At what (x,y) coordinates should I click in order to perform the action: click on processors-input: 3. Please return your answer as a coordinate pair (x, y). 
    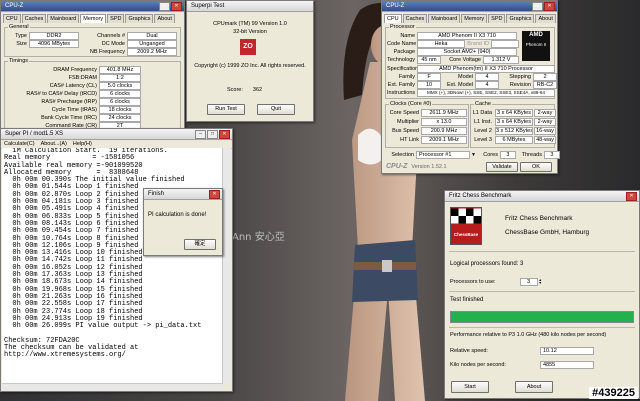
    Looking at the image, I should click on (528, 282).